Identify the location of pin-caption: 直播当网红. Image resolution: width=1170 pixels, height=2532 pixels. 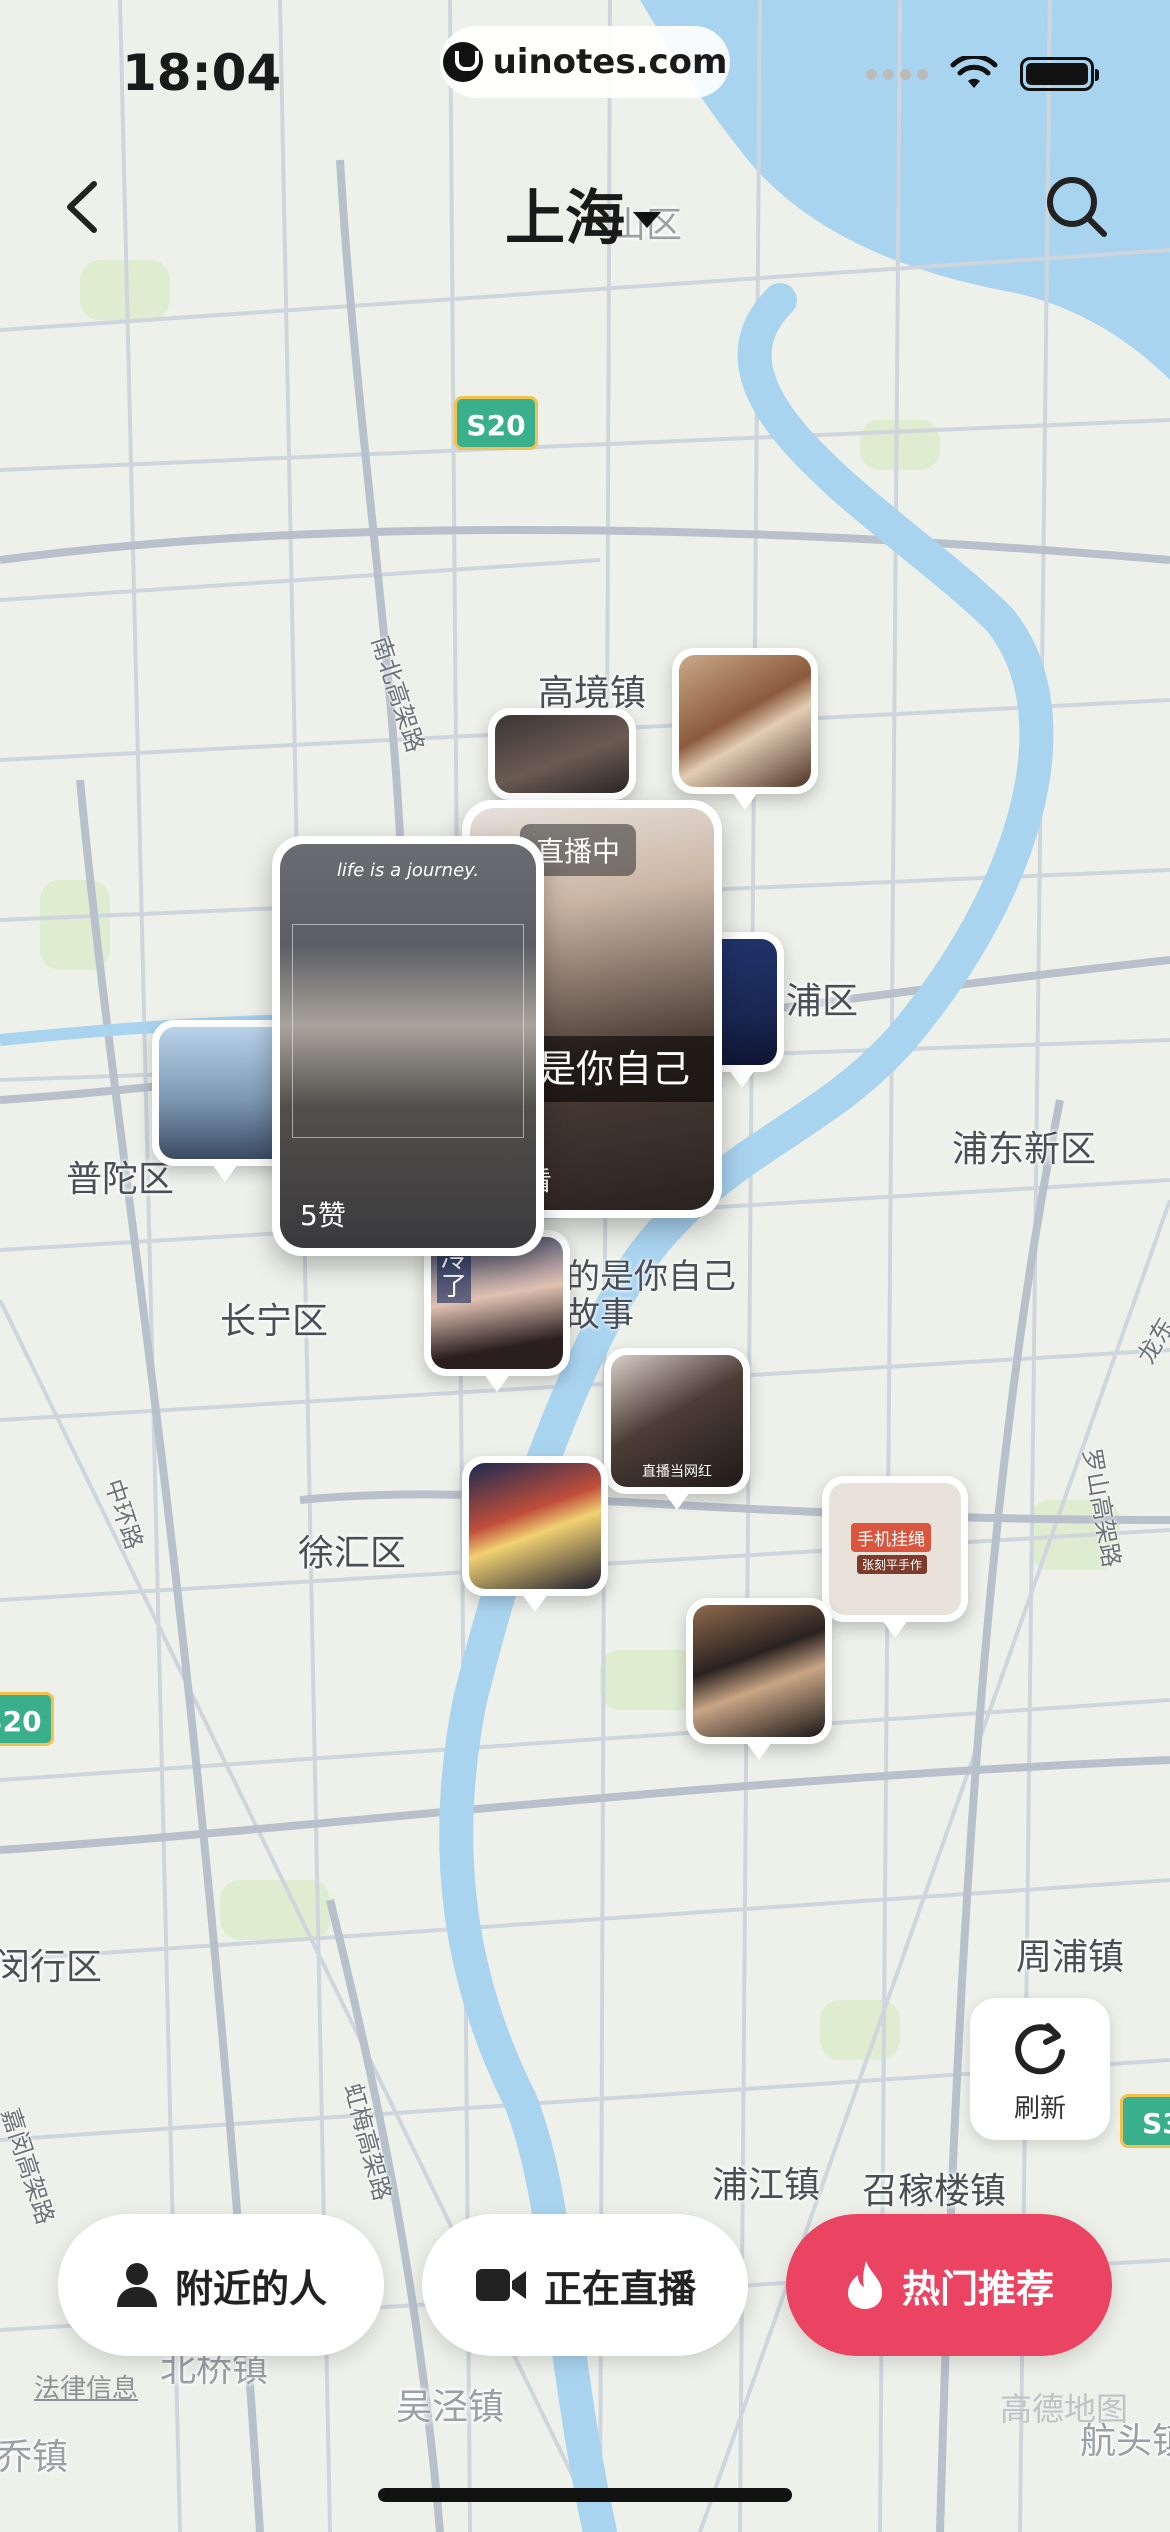
(677, 1472).